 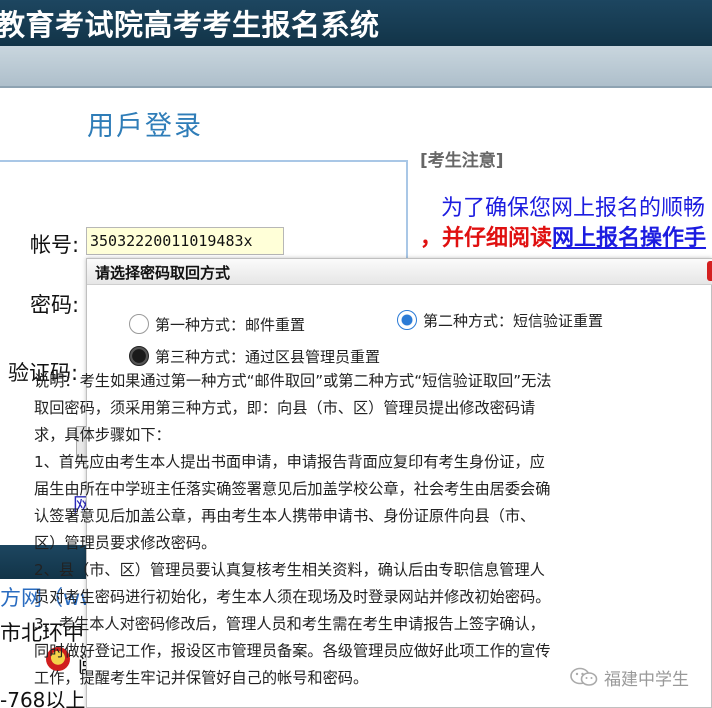 I want to click on description-line: 说明：考生如果通过第一种方式“邮件取回”或第二种方式“短信验证取回”无法, so click(x=293, y=381).